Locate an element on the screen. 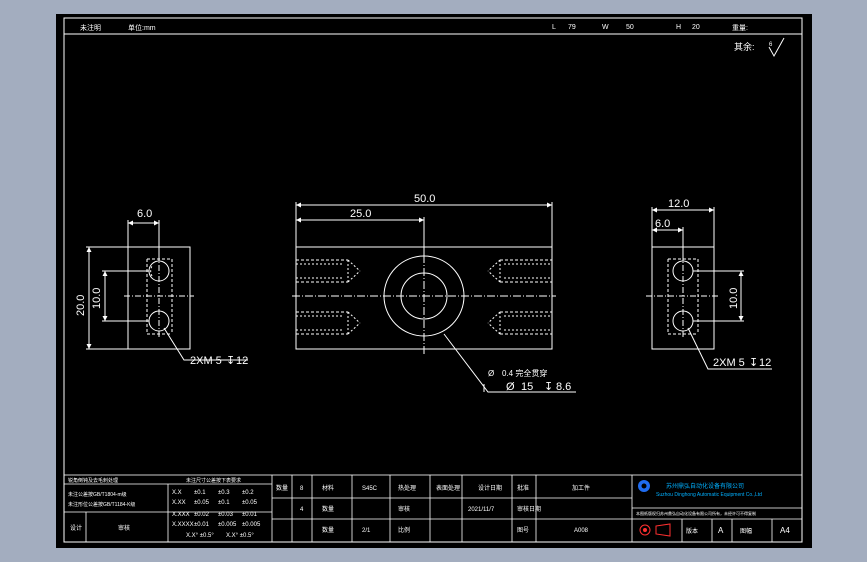  svg-text: ±0.3 is located at coordinates (224, 493).